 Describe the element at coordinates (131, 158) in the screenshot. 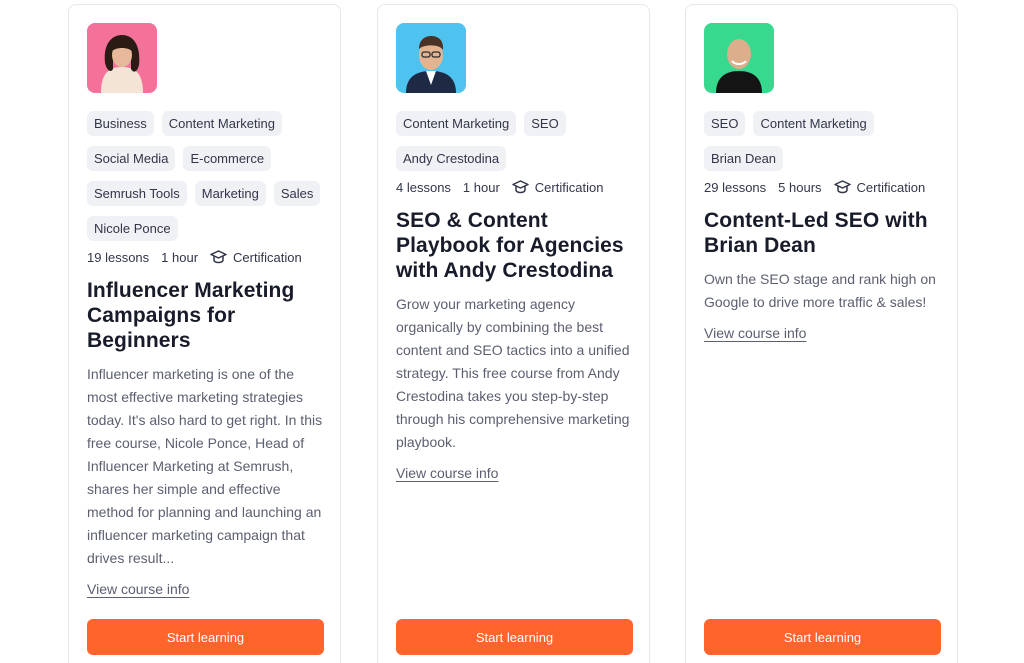

I see `tag: Social Media` at that location.